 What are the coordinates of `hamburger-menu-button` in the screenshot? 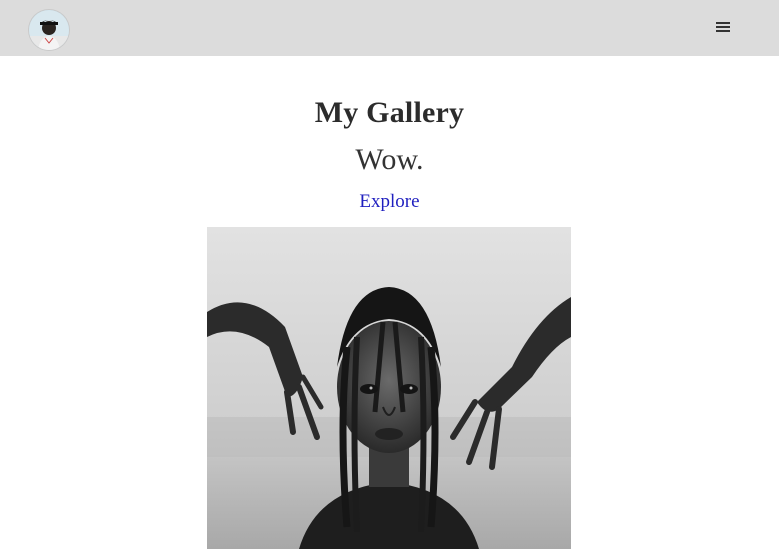 It's located at (723, 27).